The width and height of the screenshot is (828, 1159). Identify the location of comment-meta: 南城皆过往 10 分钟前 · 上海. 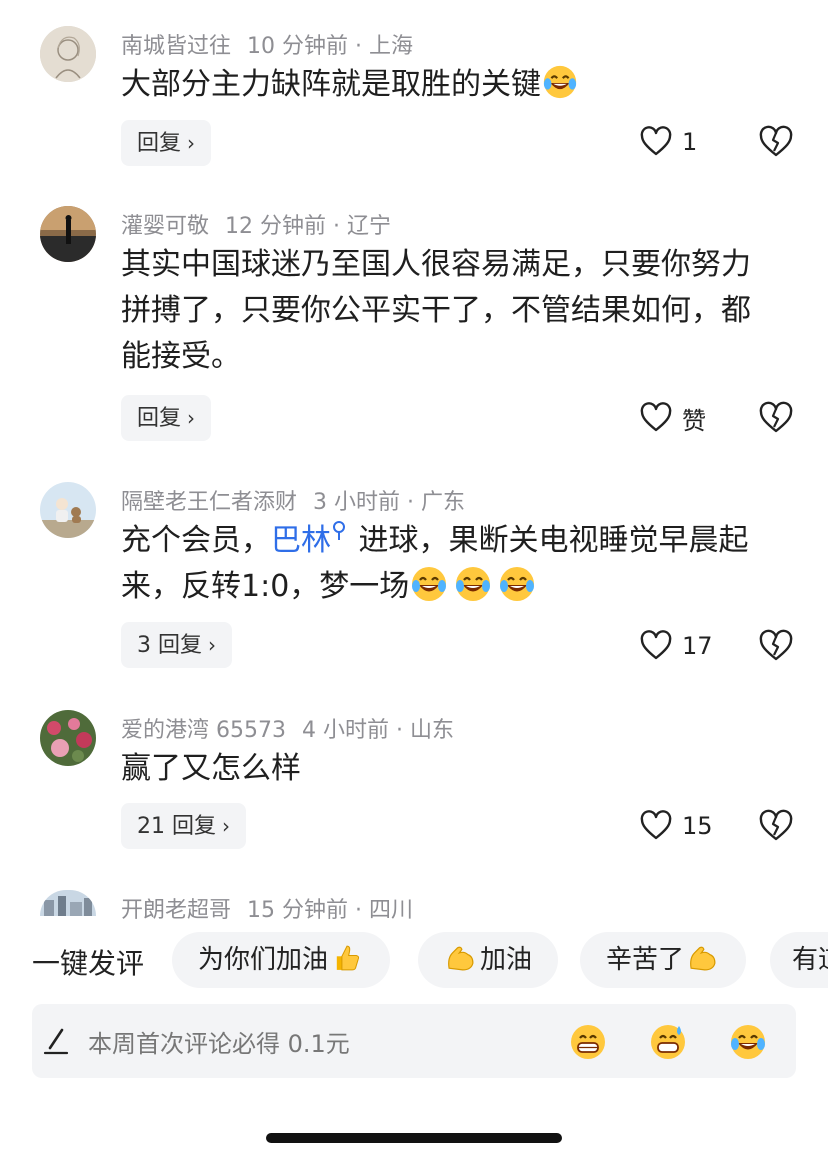
(267, 44).